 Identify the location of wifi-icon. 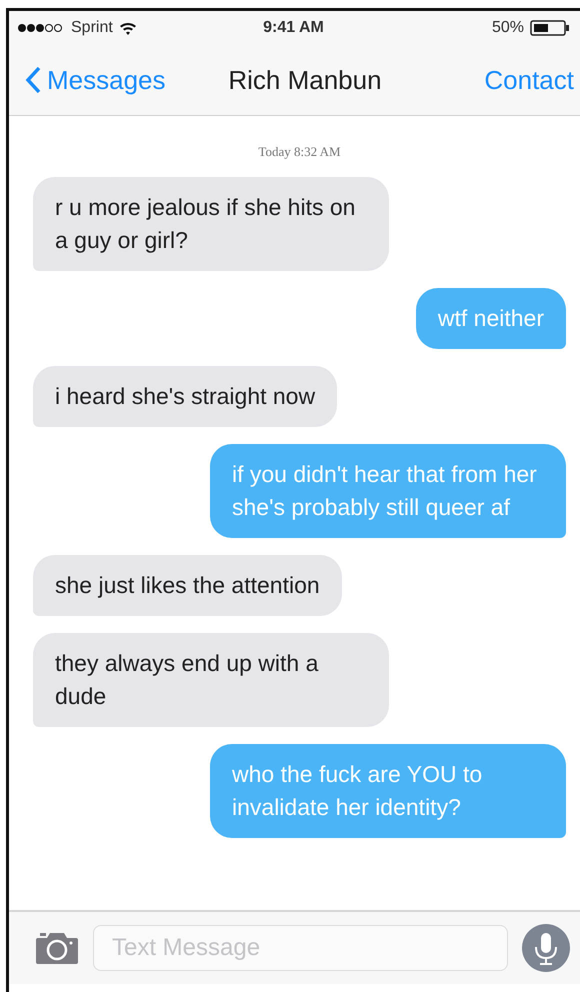
(127, 28).